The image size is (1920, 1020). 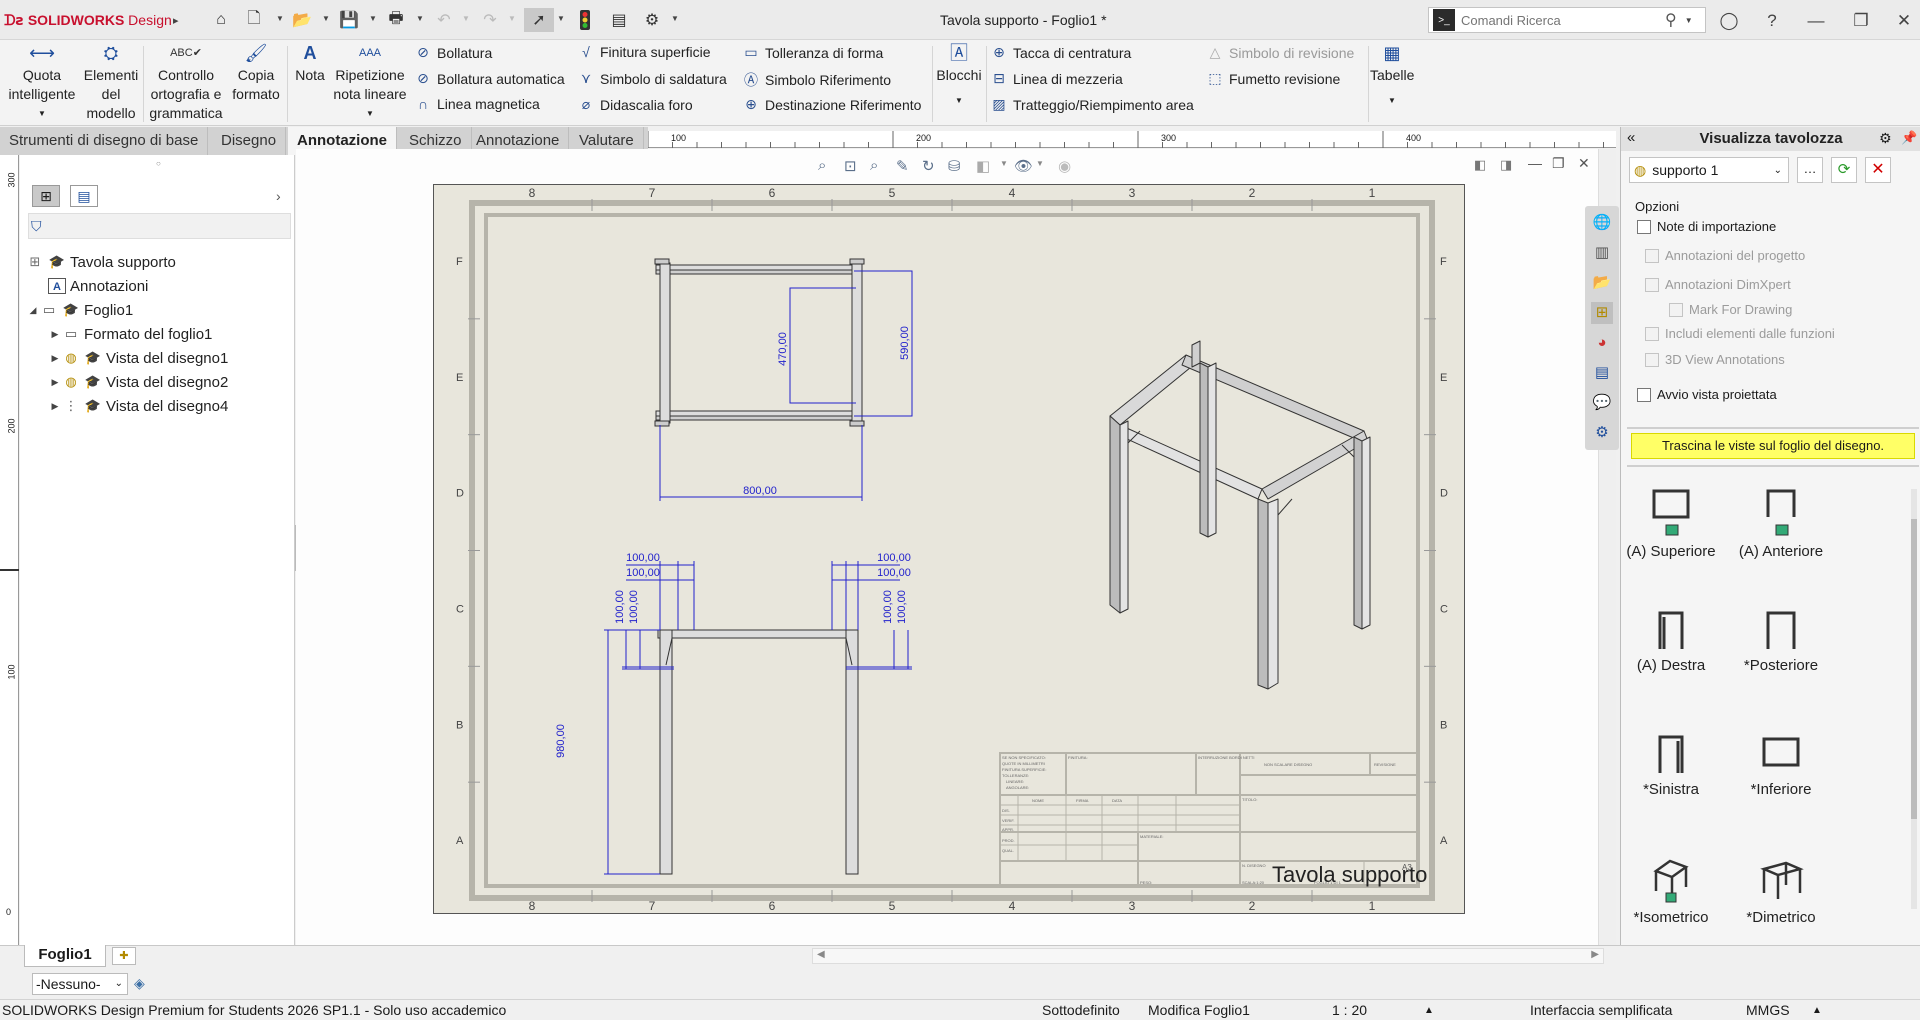 What do you see at coordinates (1816, 21) in the screenshot?
I see `minimize-icon: —` at bounding box center [1816, 21].